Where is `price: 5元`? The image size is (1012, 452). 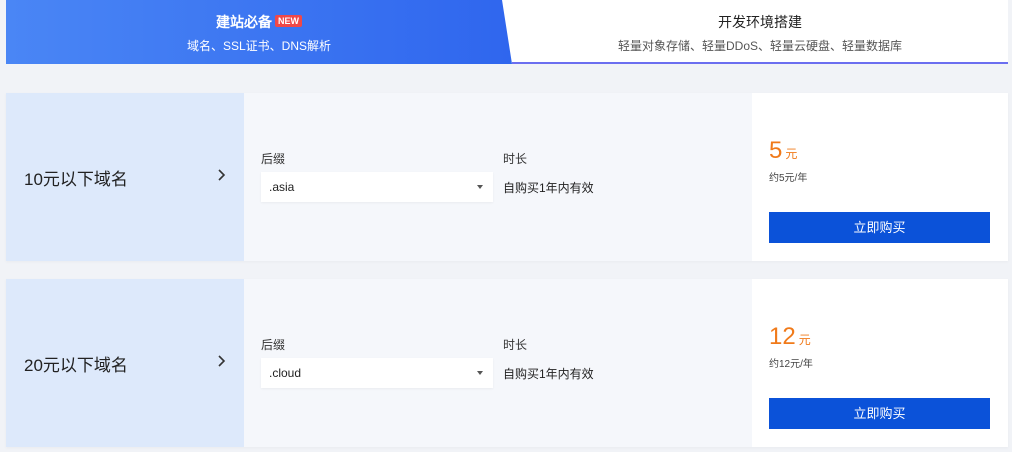
price: 5元 is located at coordinates (783, 151).